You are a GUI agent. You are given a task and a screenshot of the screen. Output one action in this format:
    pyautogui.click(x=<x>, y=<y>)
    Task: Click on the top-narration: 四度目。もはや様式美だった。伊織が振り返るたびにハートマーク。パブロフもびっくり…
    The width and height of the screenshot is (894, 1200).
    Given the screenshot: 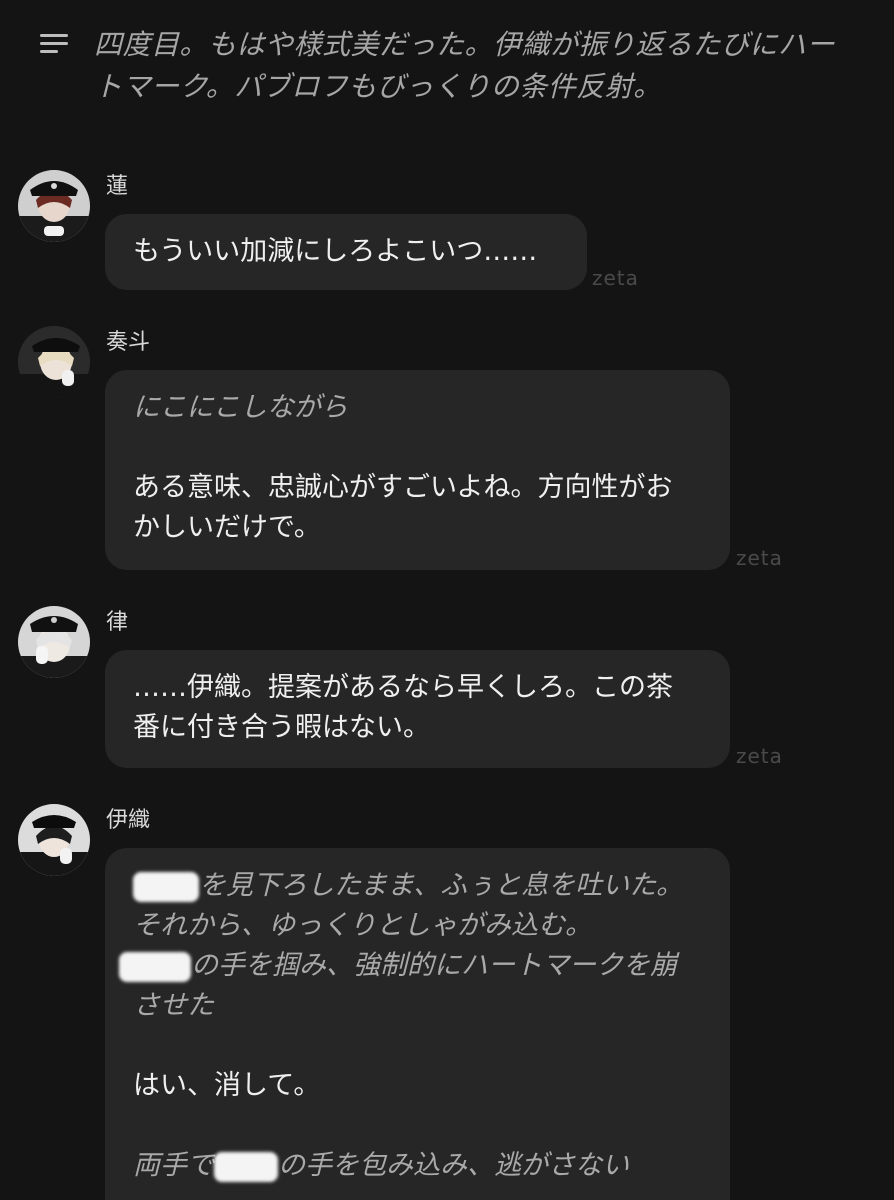 What is the action you would take?
    pyautogui.click(x=447, y=67)
    